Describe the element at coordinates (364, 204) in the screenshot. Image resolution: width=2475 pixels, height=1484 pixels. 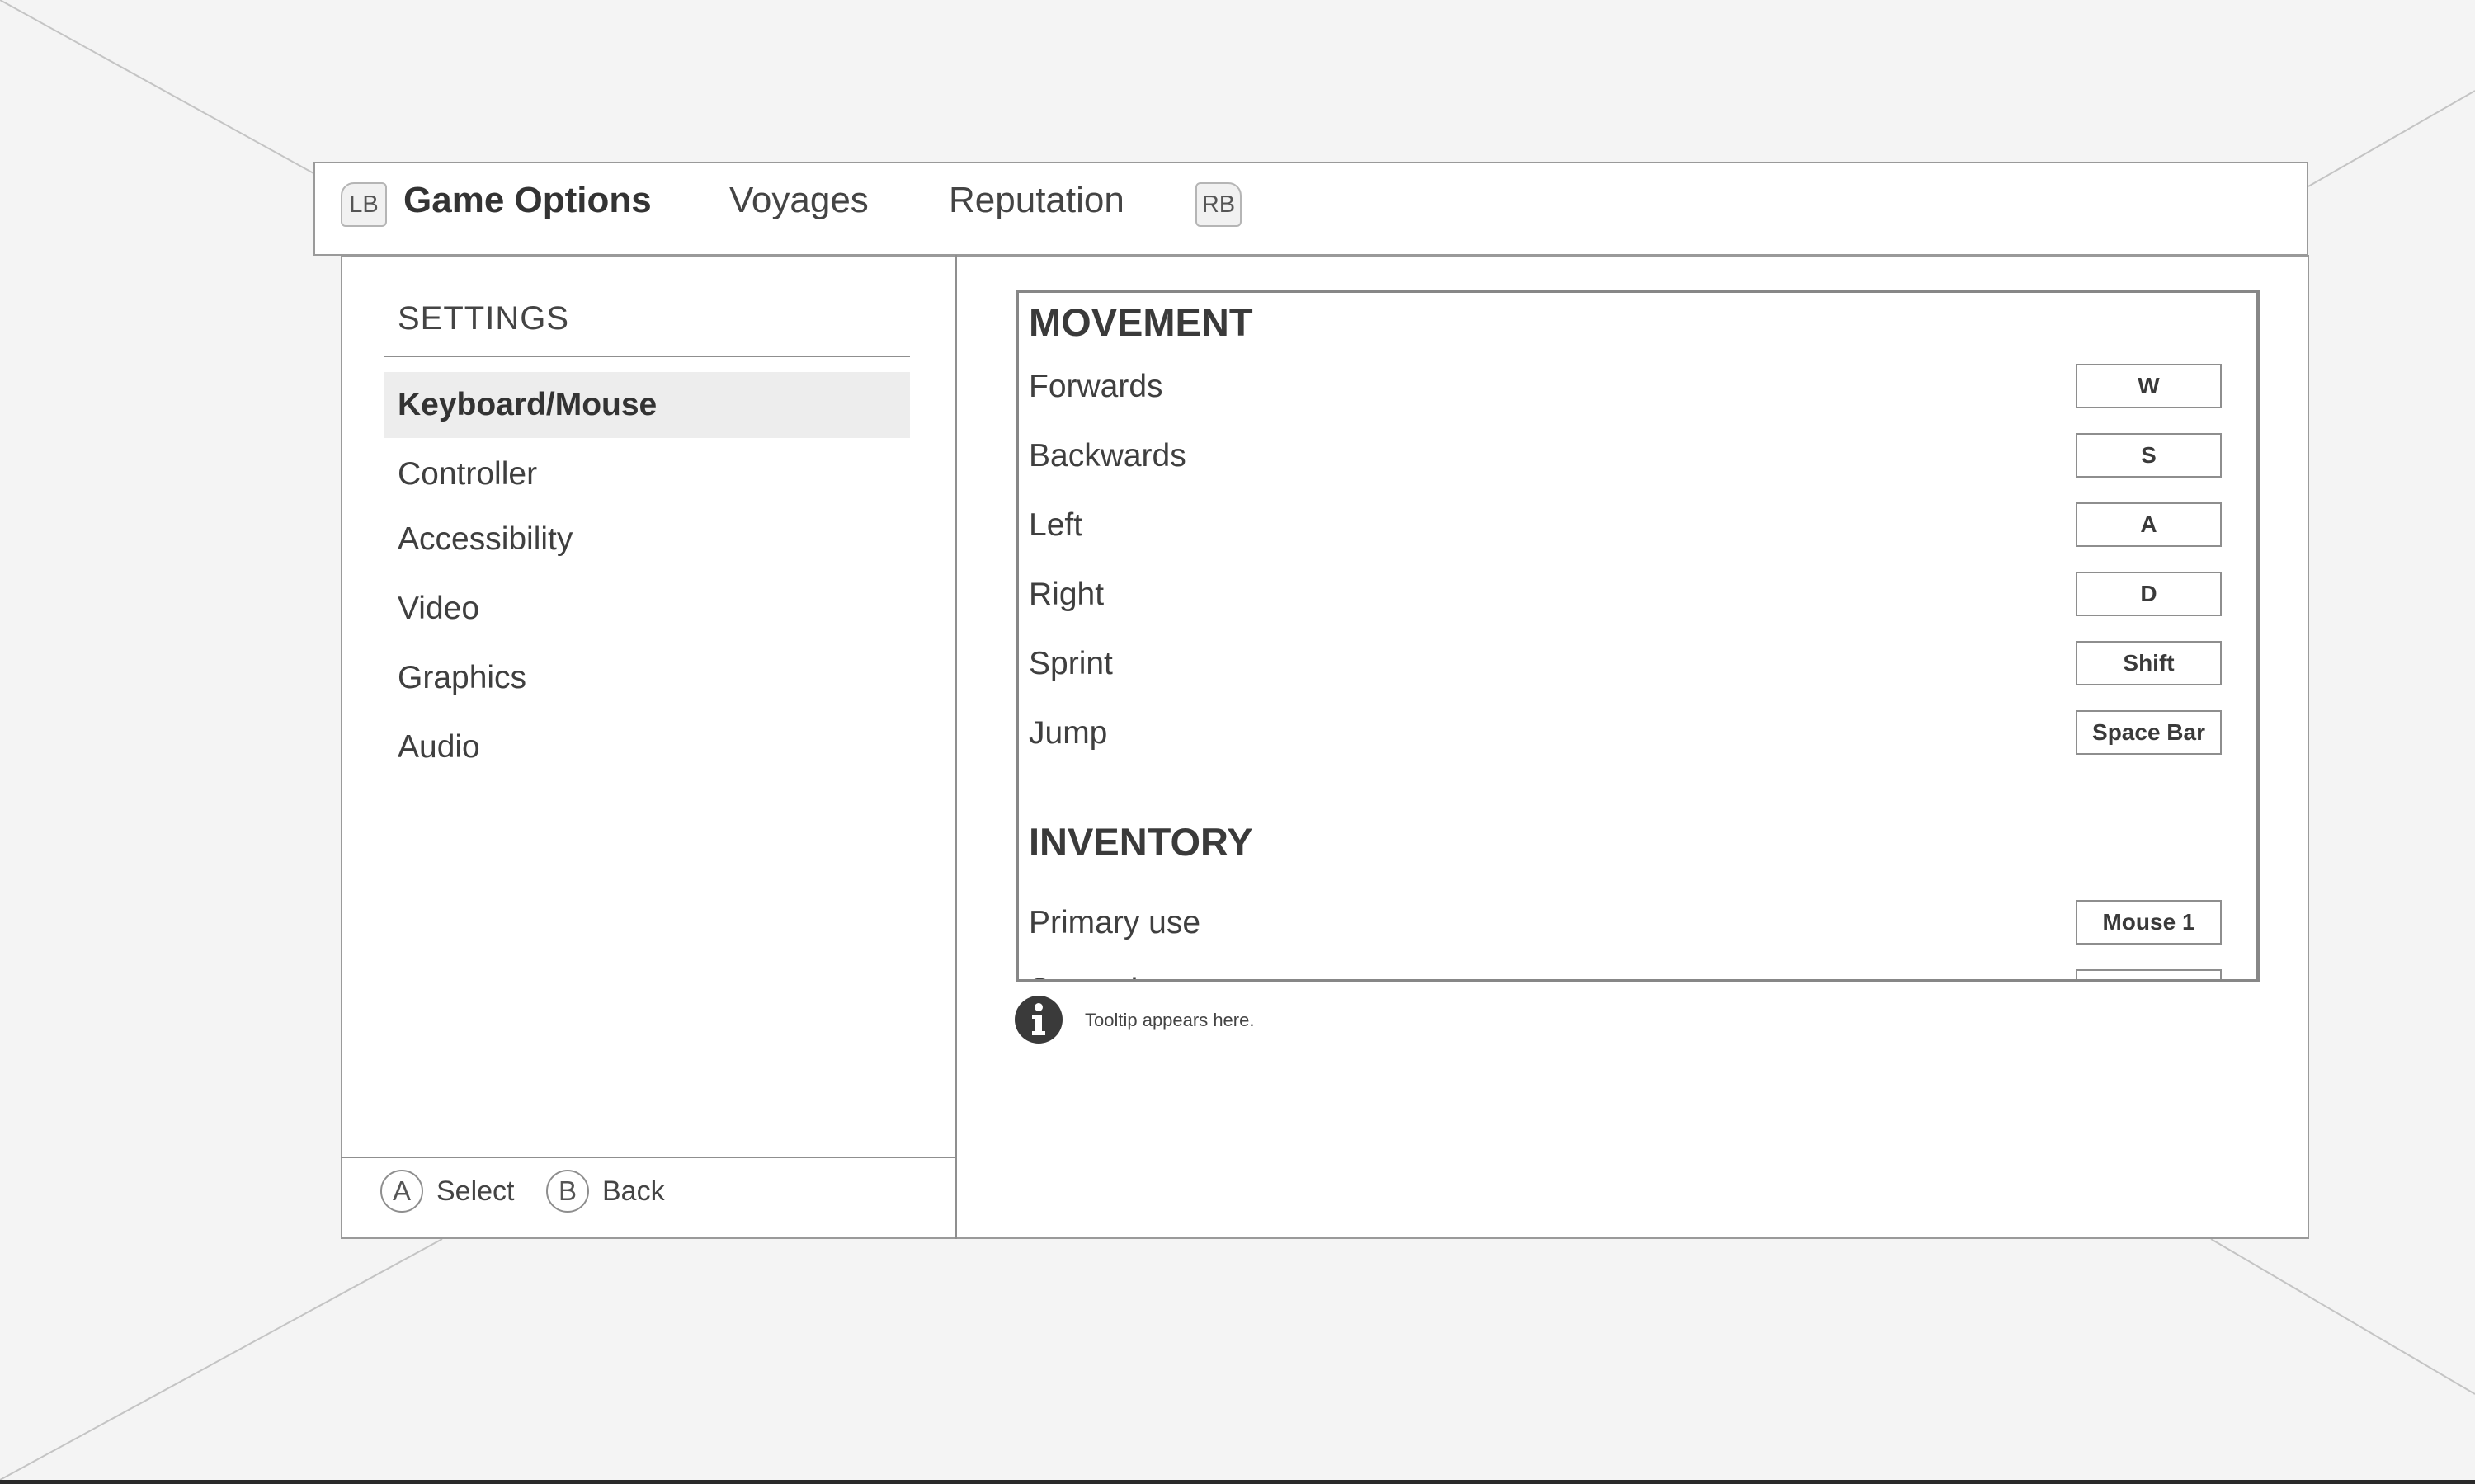
I see `lb-shoulder-button: LB` at that location.